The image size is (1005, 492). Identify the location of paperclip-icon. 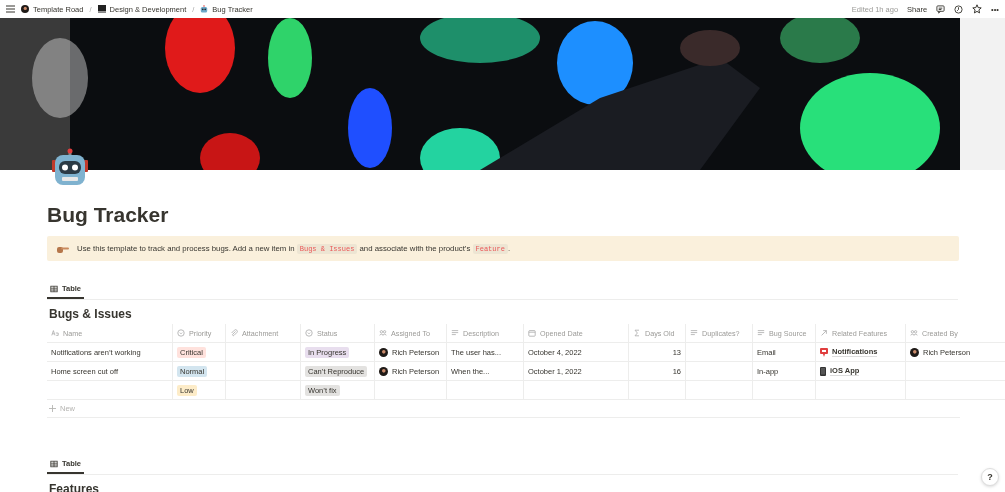
(234, 333).